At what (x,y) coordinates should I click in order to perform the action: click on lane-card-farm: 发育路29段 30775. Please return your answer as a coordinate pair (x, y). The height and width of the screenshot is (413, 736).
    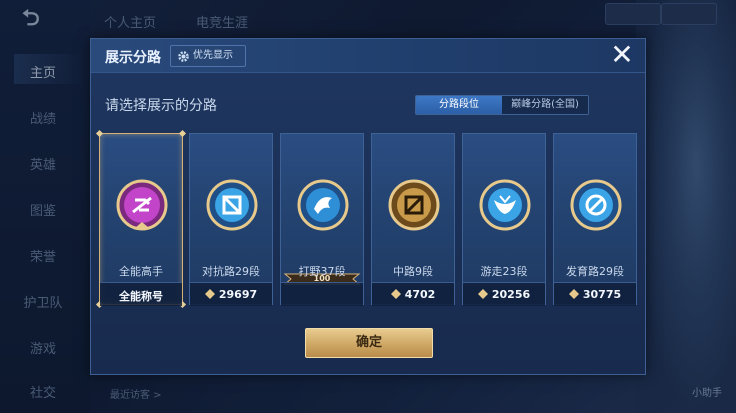
    Looking at the image, I should click on (595, 219).